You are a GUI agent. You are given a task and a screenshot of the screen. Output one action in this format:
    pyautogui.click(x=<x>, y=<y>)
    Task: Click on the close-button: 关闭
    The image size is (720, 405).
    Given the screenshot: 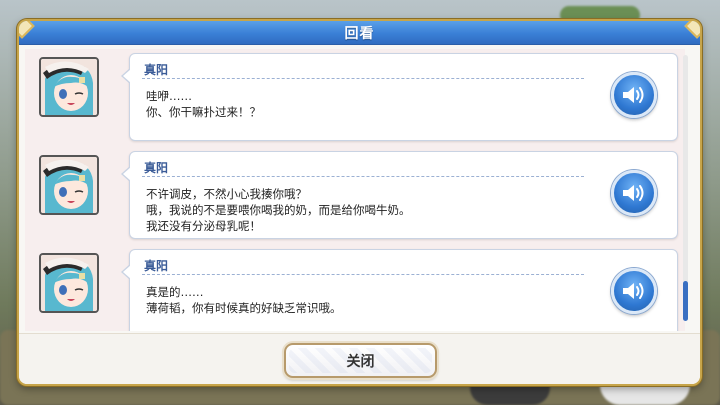 What is the action you would take?
    pyautogui.click(x=360, y=360)
    